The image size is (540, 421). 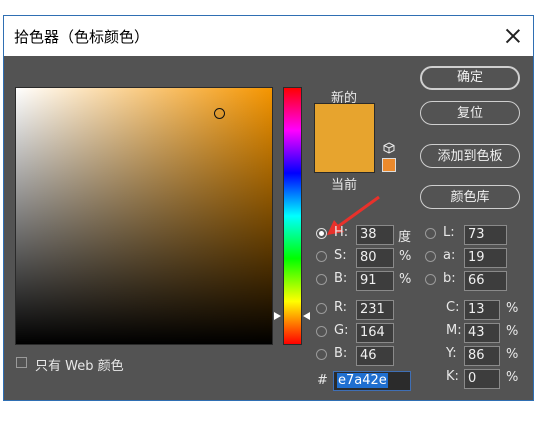 What do you see at coordinates (344, 138) in the screenshot?
I see `new-current-swatch` at bounding box center [344, 138].